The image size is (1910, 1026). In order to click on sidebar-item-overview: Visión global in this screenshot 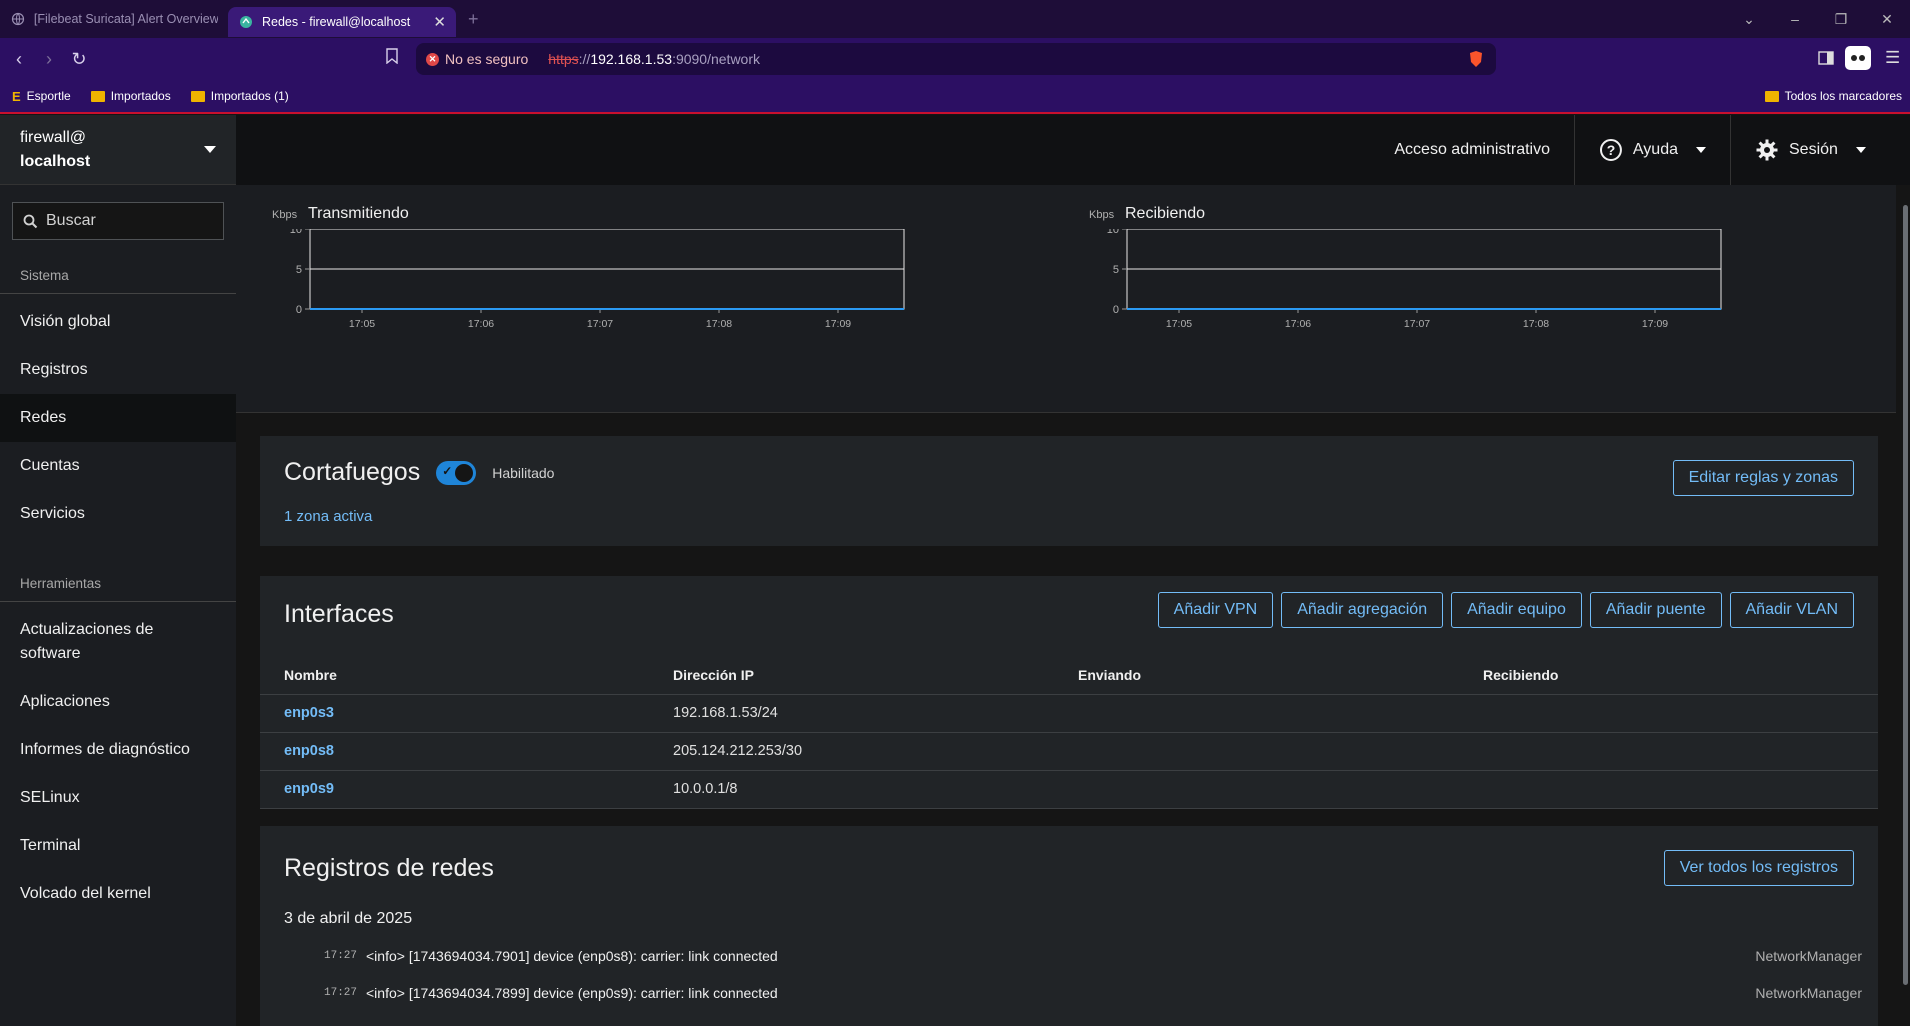, I will do `click(118, 322)`.